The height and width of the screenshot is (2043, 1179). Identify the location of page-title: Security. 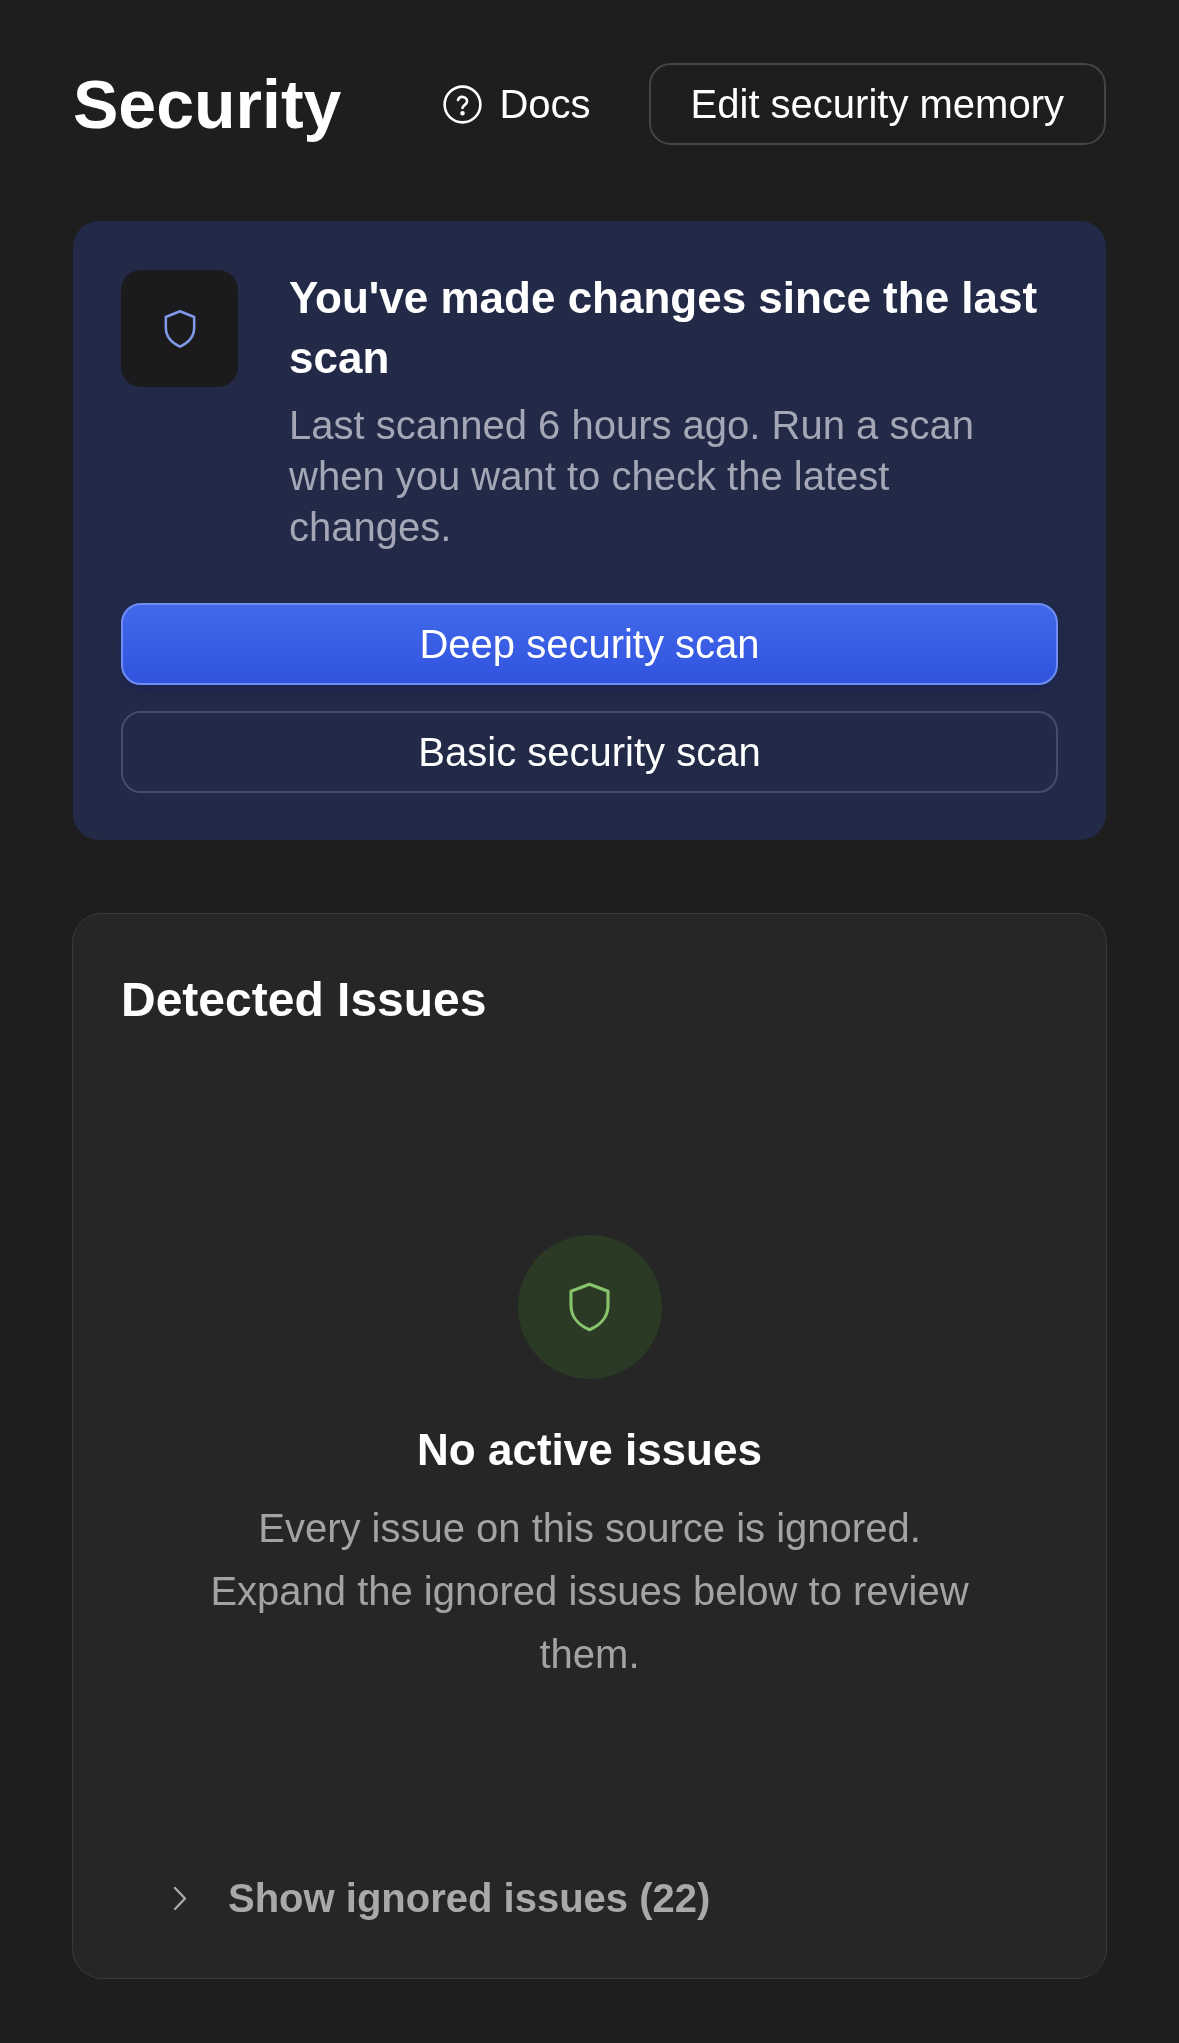
(207, 104).